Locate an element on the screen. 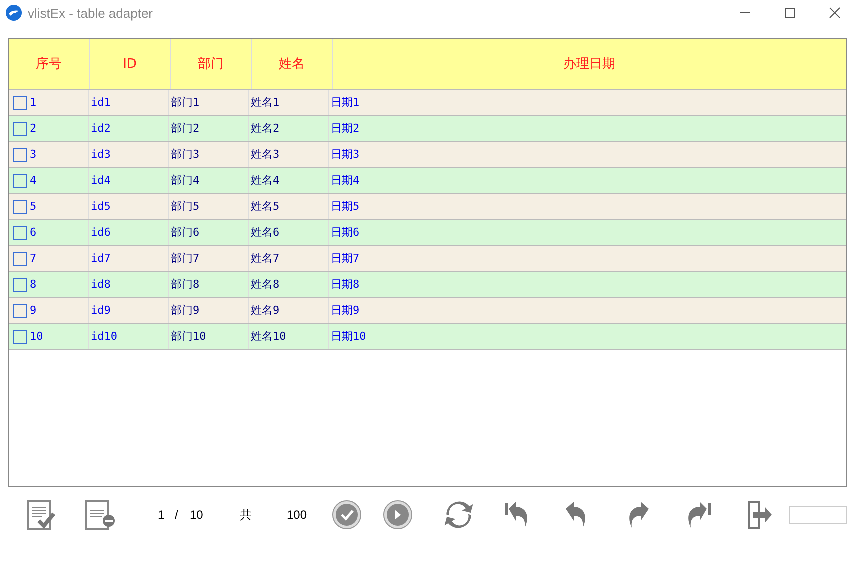 Image resolution: width=853 pixels, height=563 pixels. total-count: 100 is located at coordinates (297, 515).